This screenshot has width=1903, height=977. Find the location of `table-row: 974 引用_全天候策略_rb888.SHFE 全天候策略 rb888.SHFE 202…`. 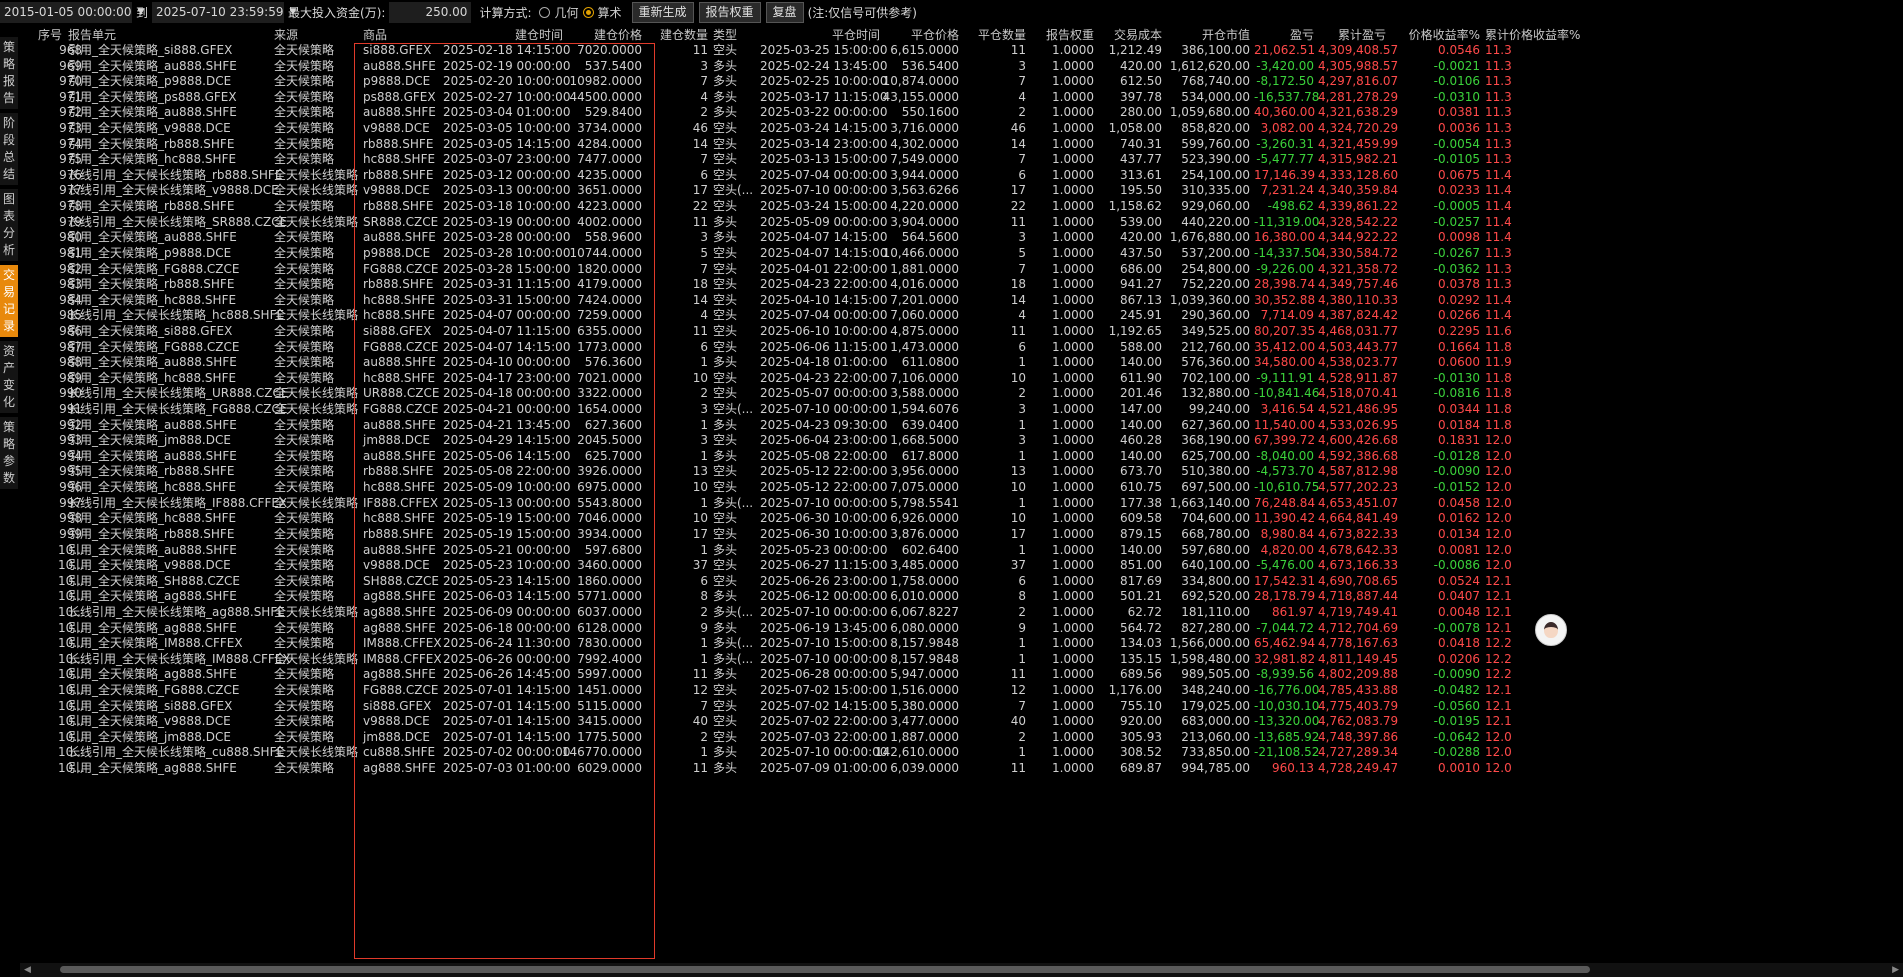

table-row: 974 引用_全天候策略_rb888.SHFE 全天候策略 rb888.SHFE 202… is located at coordinates (961, 145).